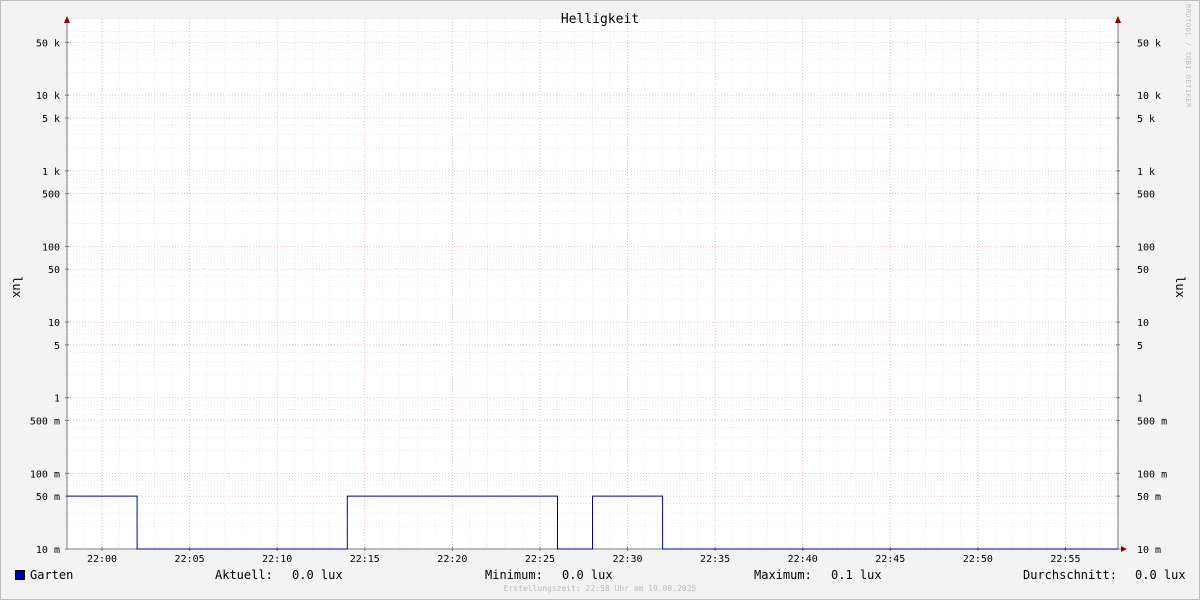 Image resolution: width=1200 pixels, height=600 pixels. I want to click on y-tick-label-right: 10, so click(1143, 323).